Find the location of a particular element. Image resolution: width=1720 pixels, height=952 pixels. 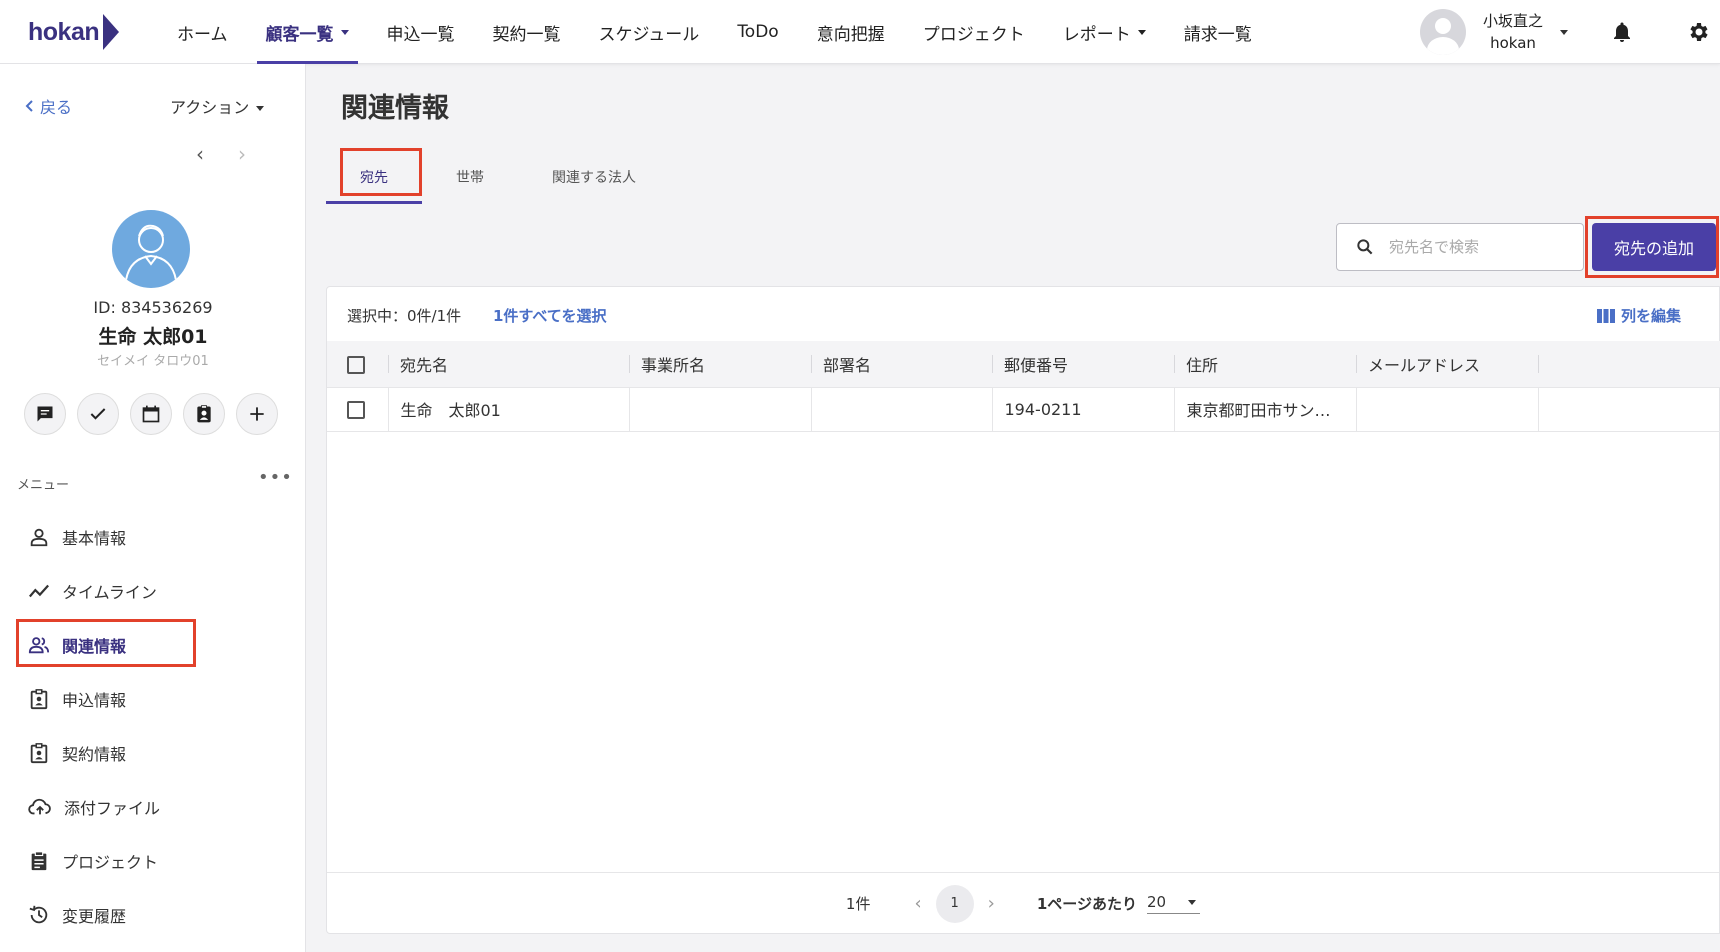

user-name: 小坂直之 is located at coordinates (1512, 21).